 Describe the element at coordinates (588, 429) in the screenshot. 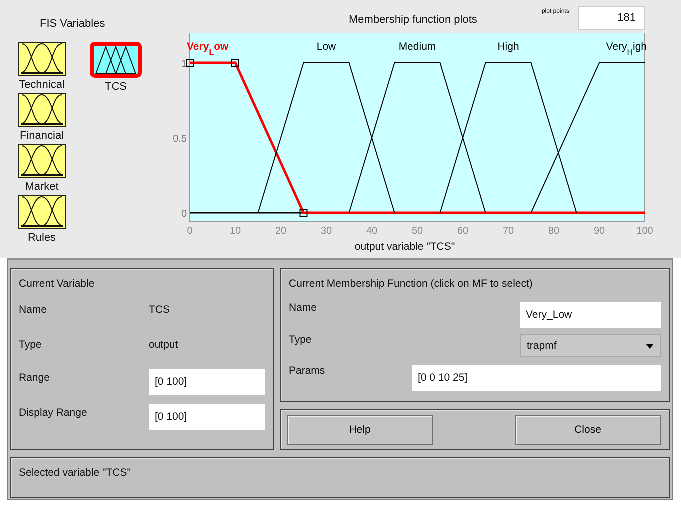

I see `dialog-button: Close` at that location.